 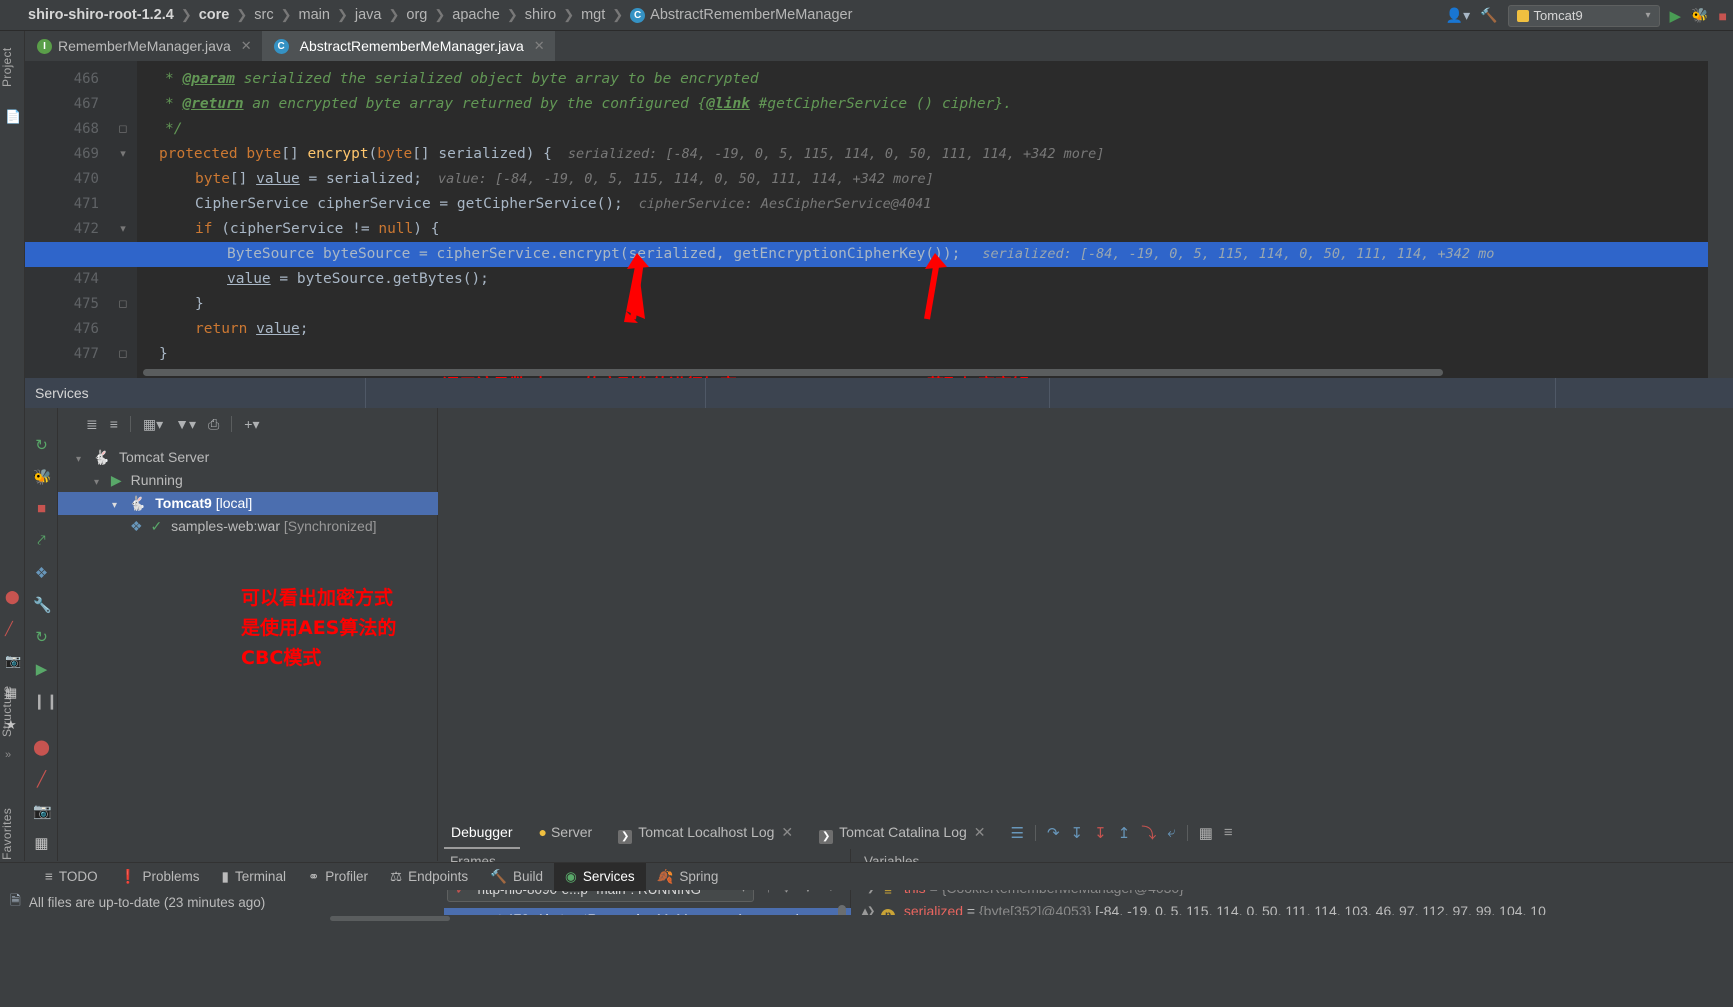 What do you see at coordinates (482, 832) in the screenshot?
I see `tab-debugger: Debugger` at bounding box center [482, 832].